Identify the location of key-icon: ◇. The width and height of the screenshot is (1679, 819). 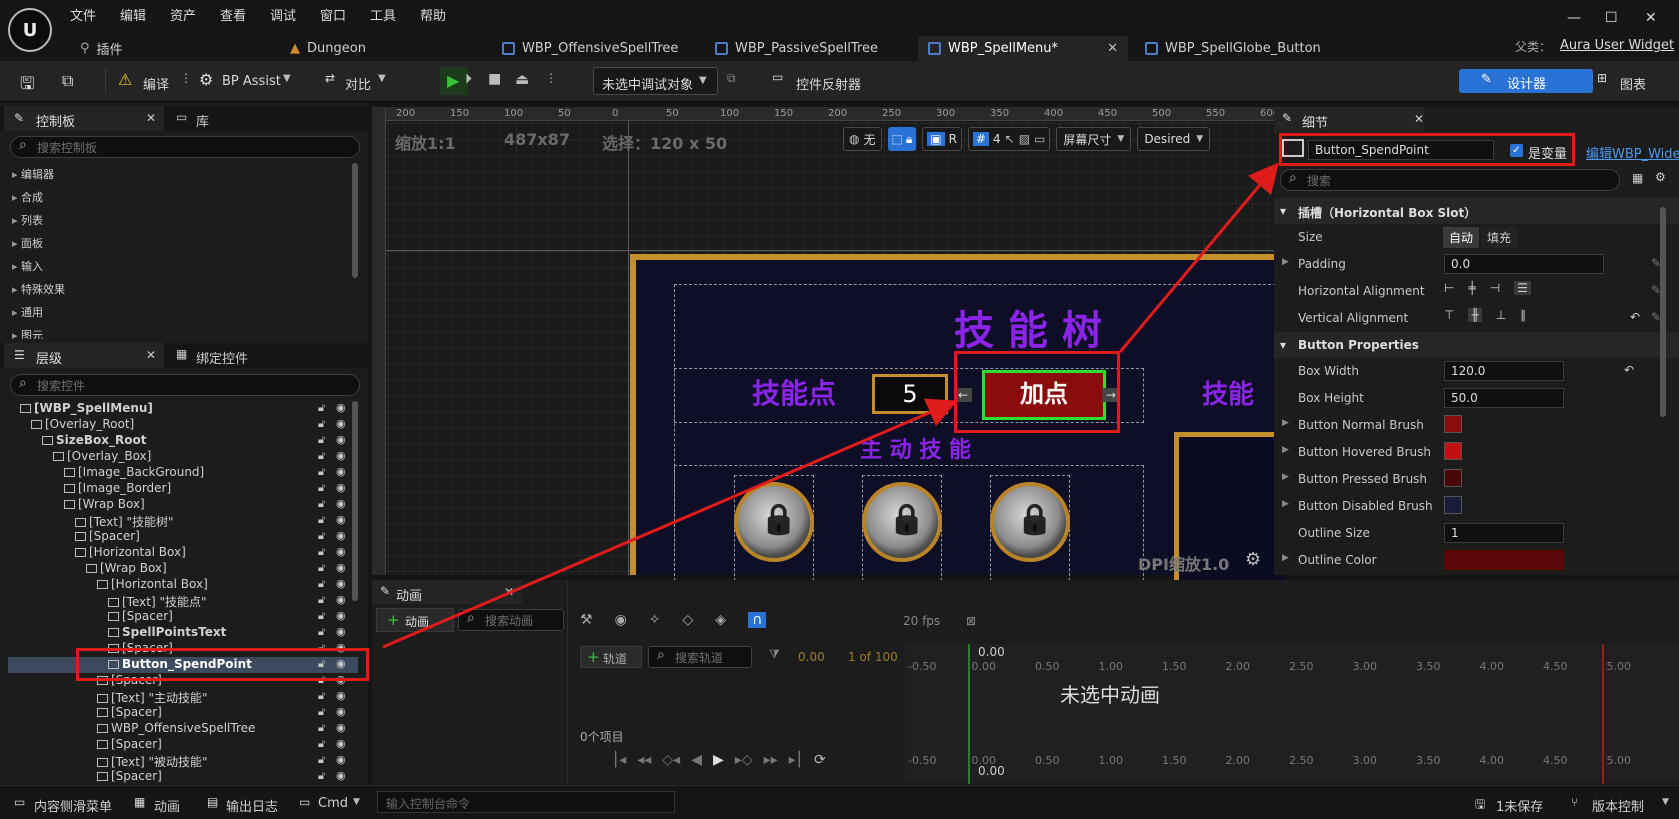
(688, 620).